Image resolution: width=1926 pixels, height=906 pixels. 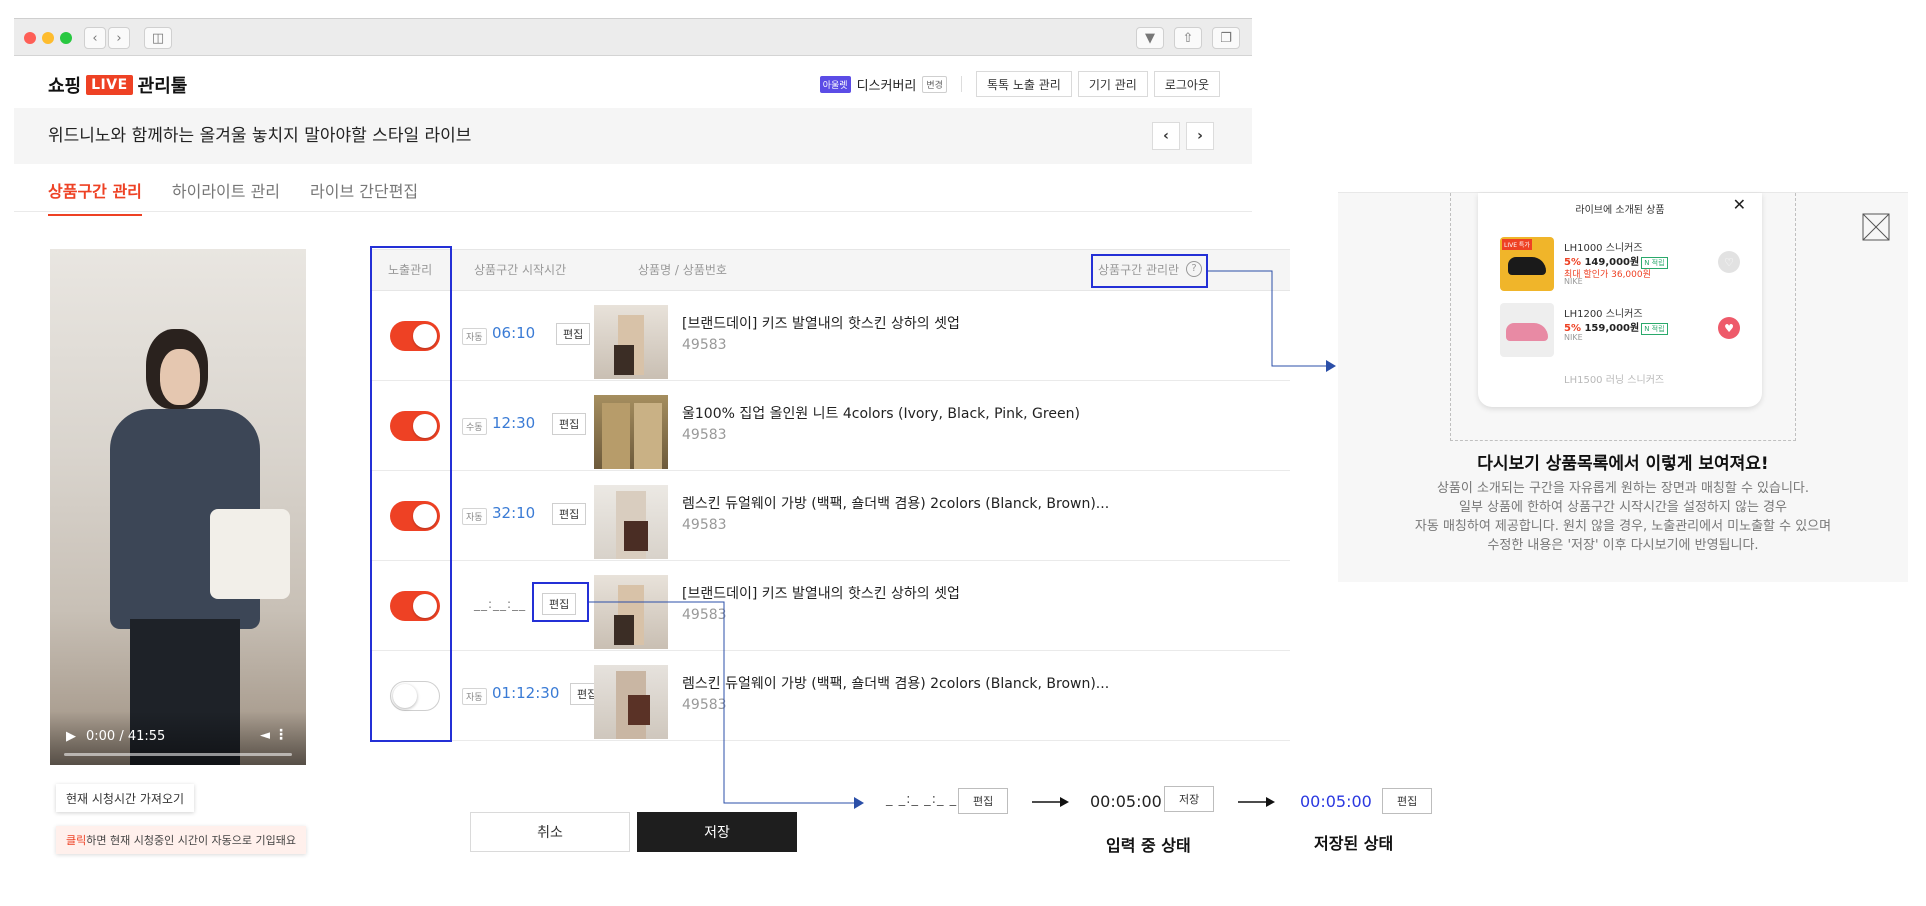 I want to click on popup-product-title: LH1000 스니커즈, so click(x=1603, y=248).